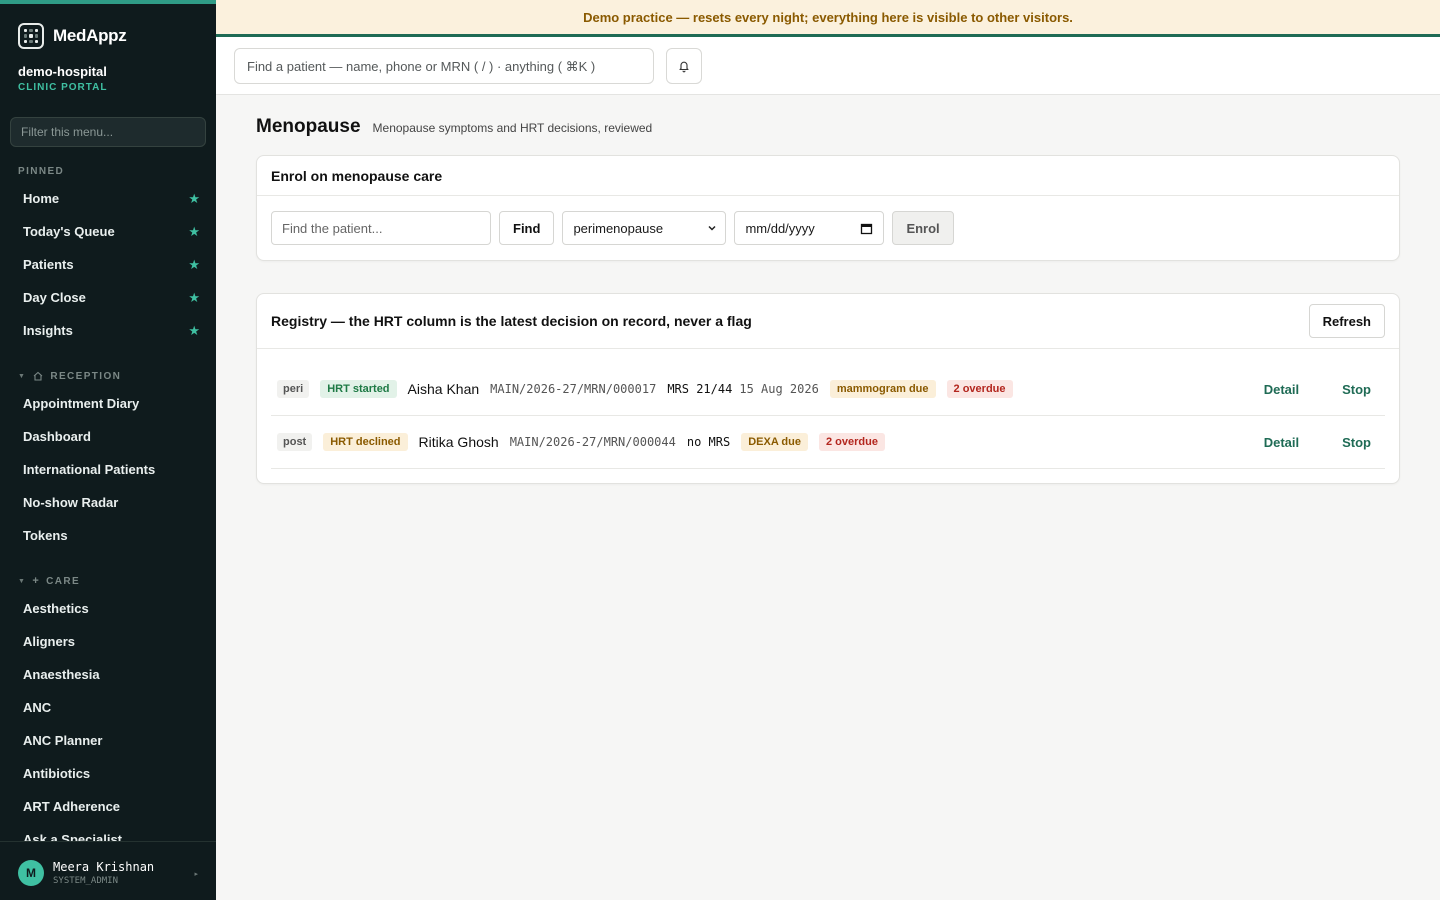 This screenshot has height=900, width=1440. What do you see at coordinates (63, 87) in the screenshot?
I see `org-subtitle: CLINIC PORTAL` at bounding box center [63, 87].